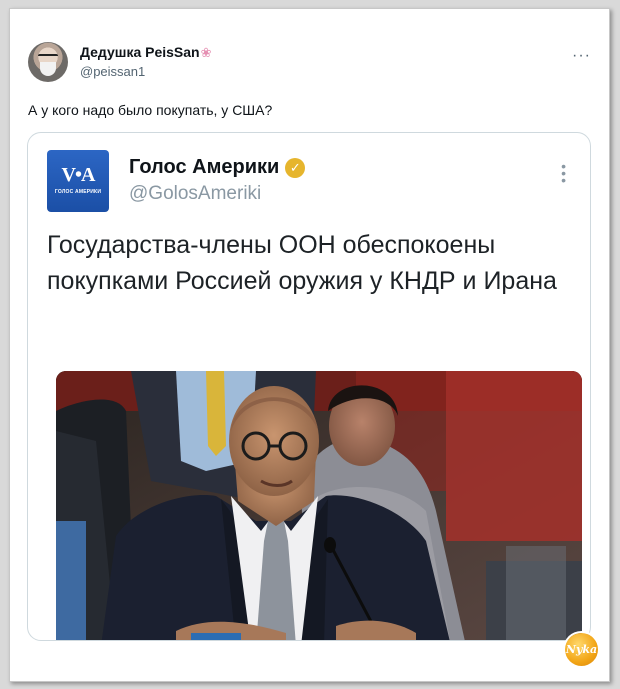 This screenshot has width=620, height=689. I want to click on author-block: Дедушка PeisSan❀ @peissan1, so click(146, 61).